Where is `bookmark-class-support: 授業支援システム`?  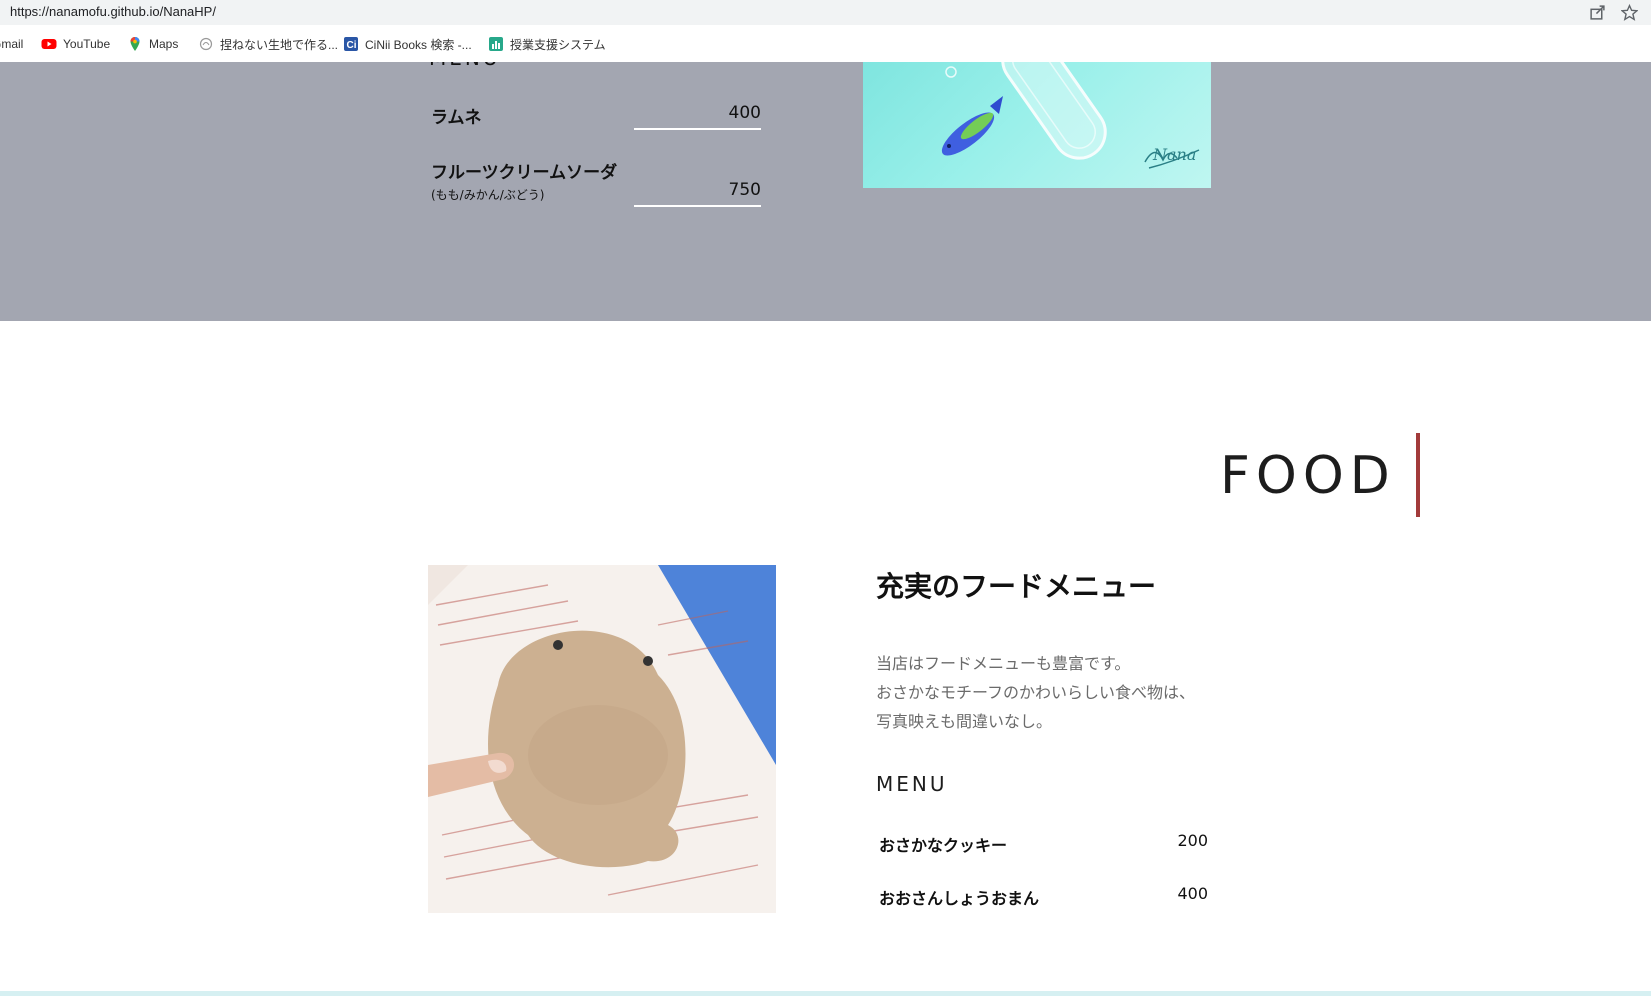 bookmark-class-support: 授業支援システム is located at coordinates (547, 44).